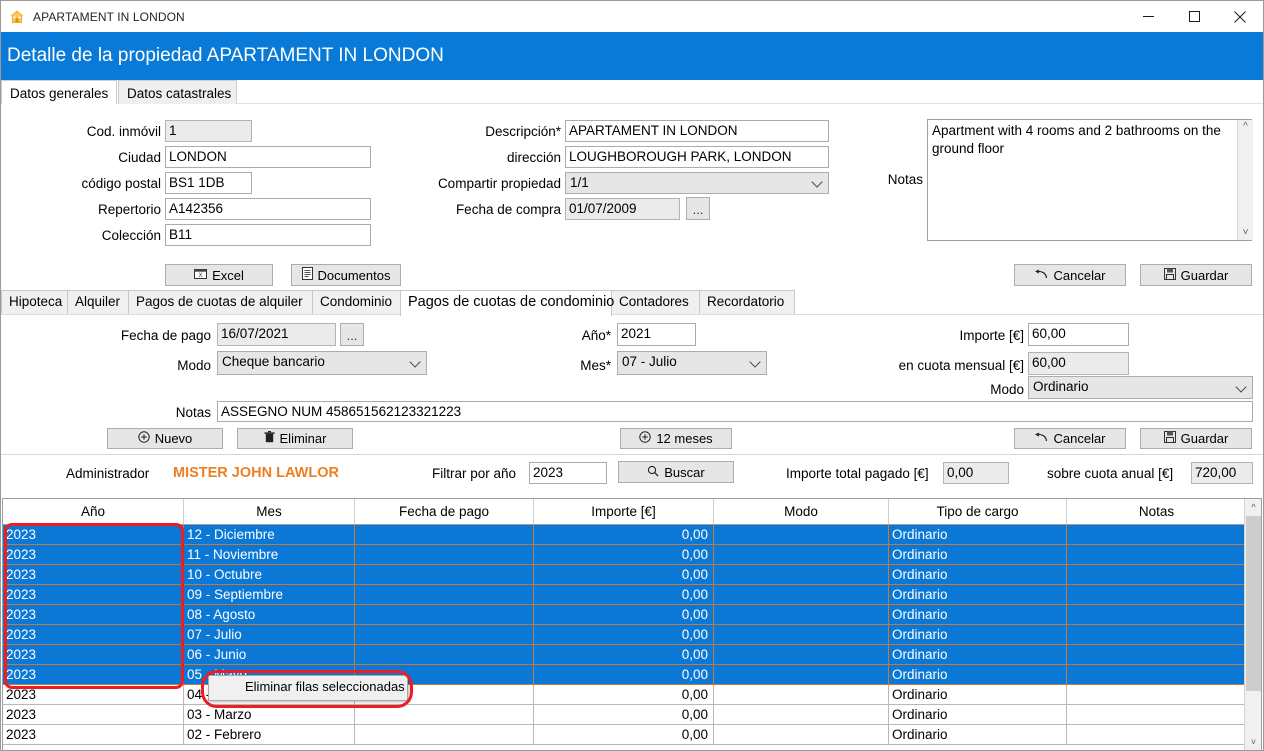  I want to click on tab-hipoteca: Hipoteca, so click(34, 302).